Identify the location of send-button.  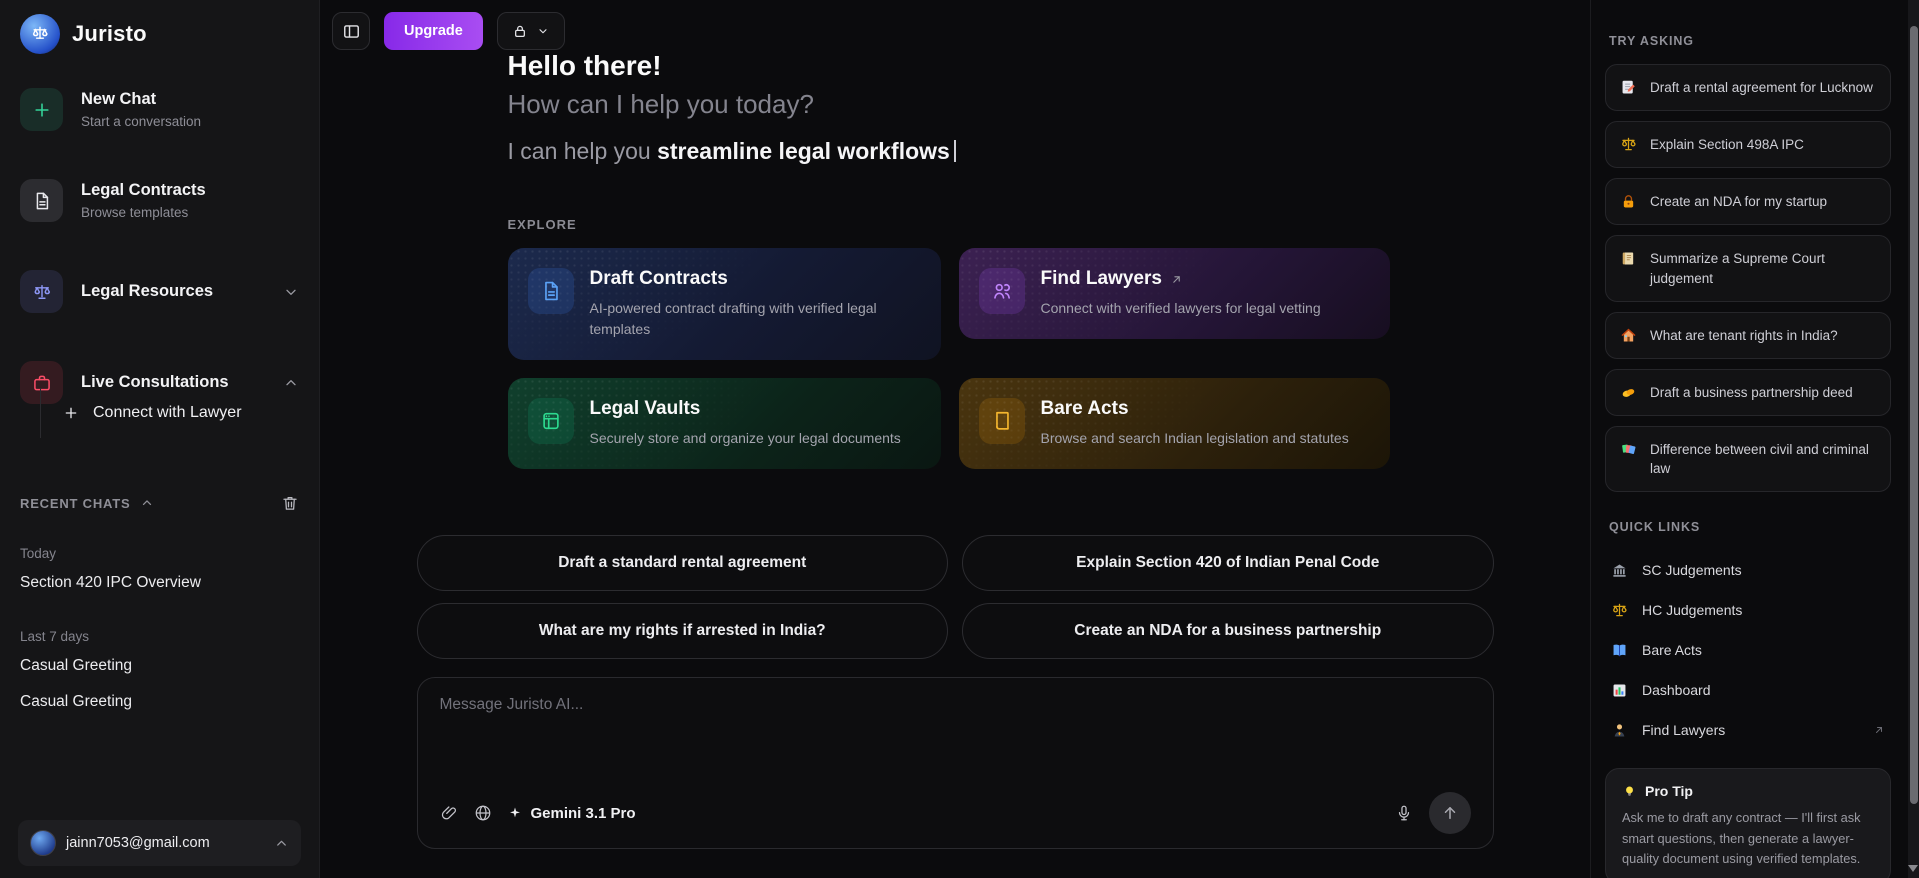
(1449, 813).